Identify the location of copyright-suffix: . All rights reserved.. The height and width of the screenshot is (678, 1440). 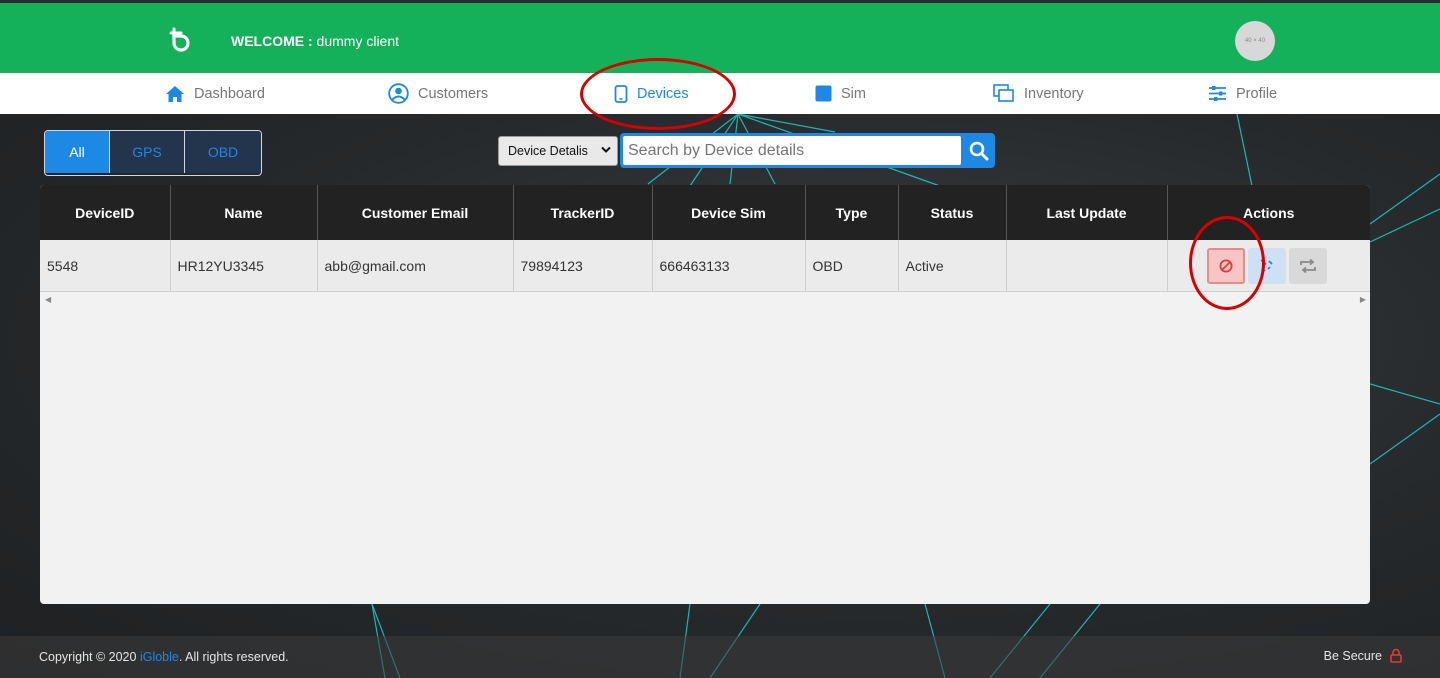
(233, 657).